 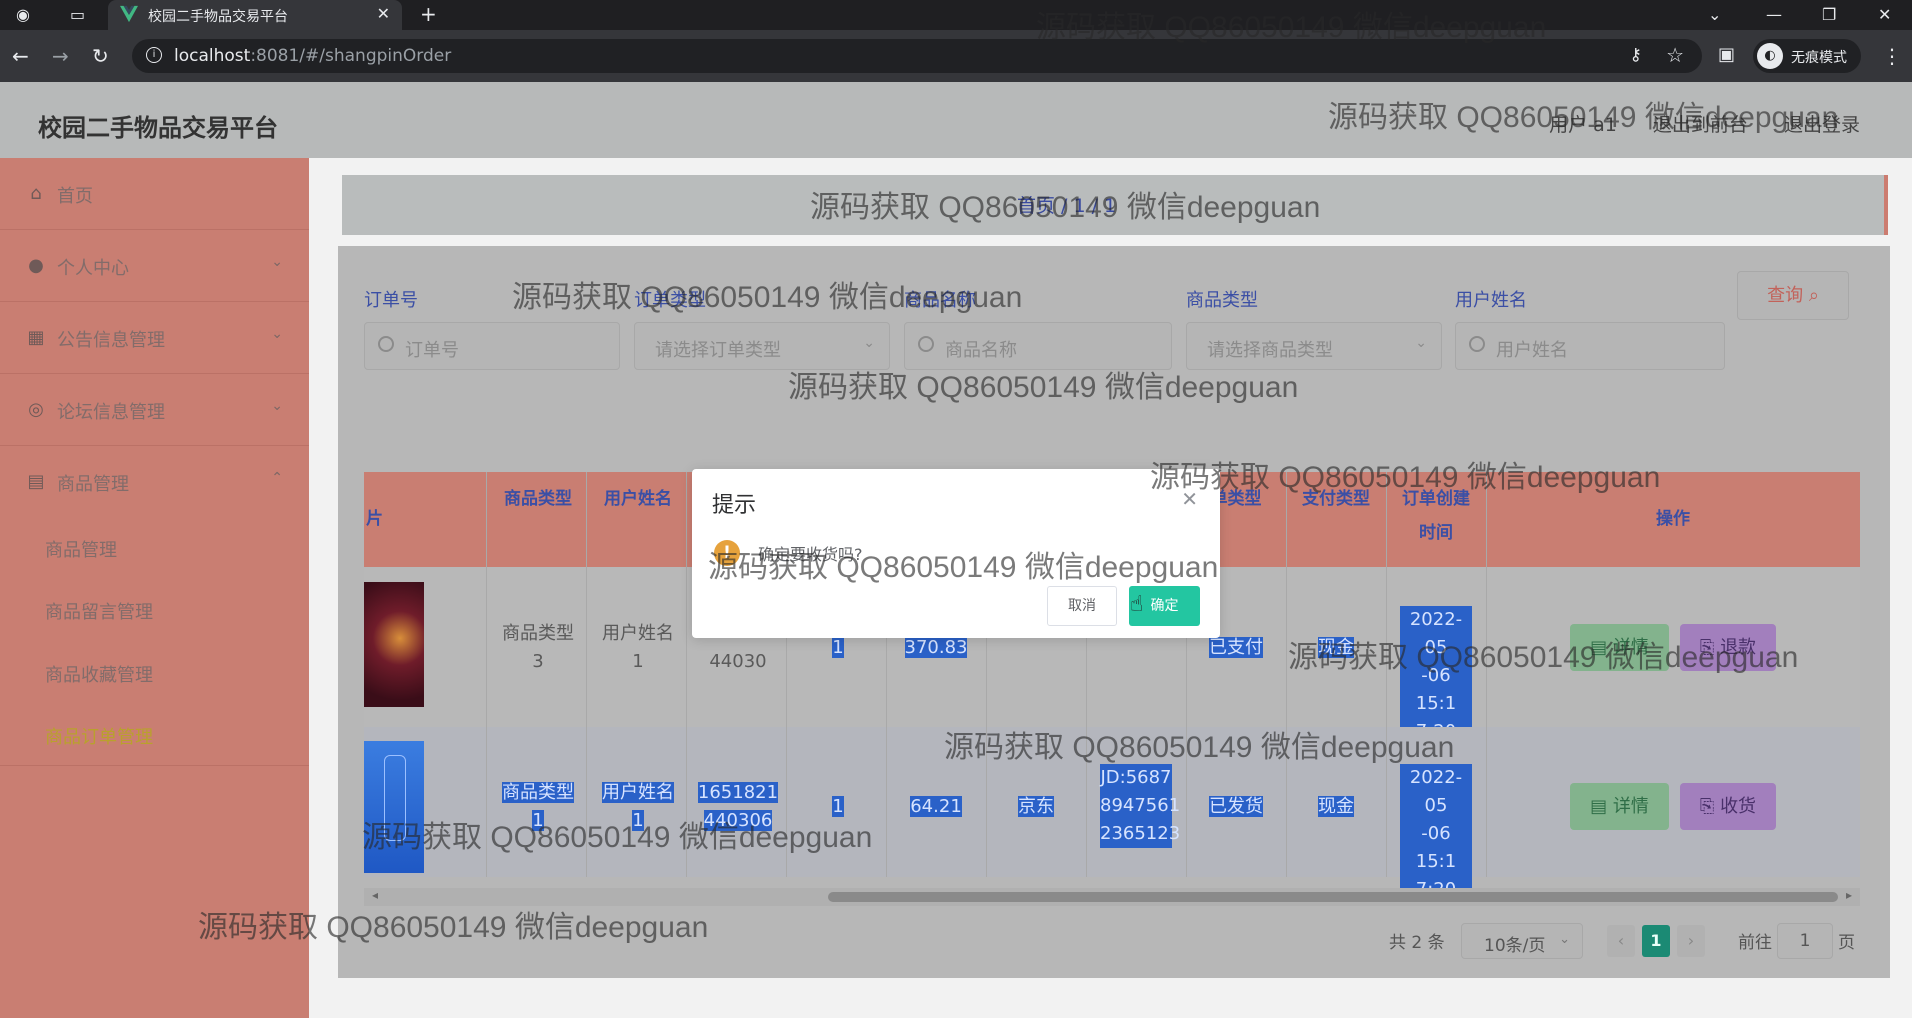 I want to click on cell-text: 已支付, so click(x=1236, y=647).